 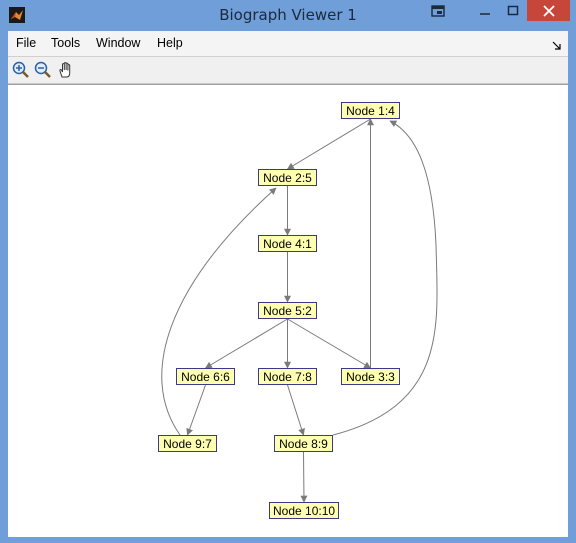 I want to click on graph-node: Node 9:7, so click(x=187, y=443).